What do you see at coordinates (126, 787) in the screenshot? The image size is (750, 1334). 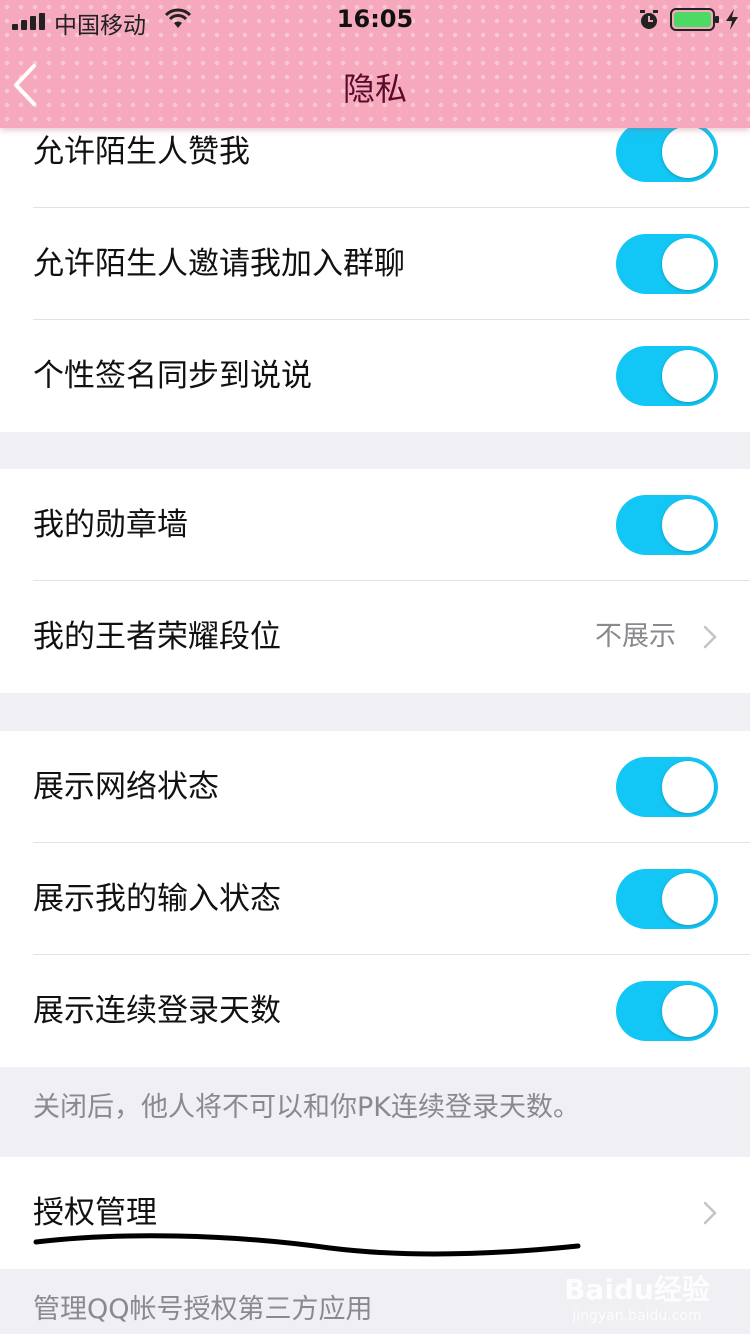 I see `row-label: 展示网络状态` at bounding box center [126, 787].